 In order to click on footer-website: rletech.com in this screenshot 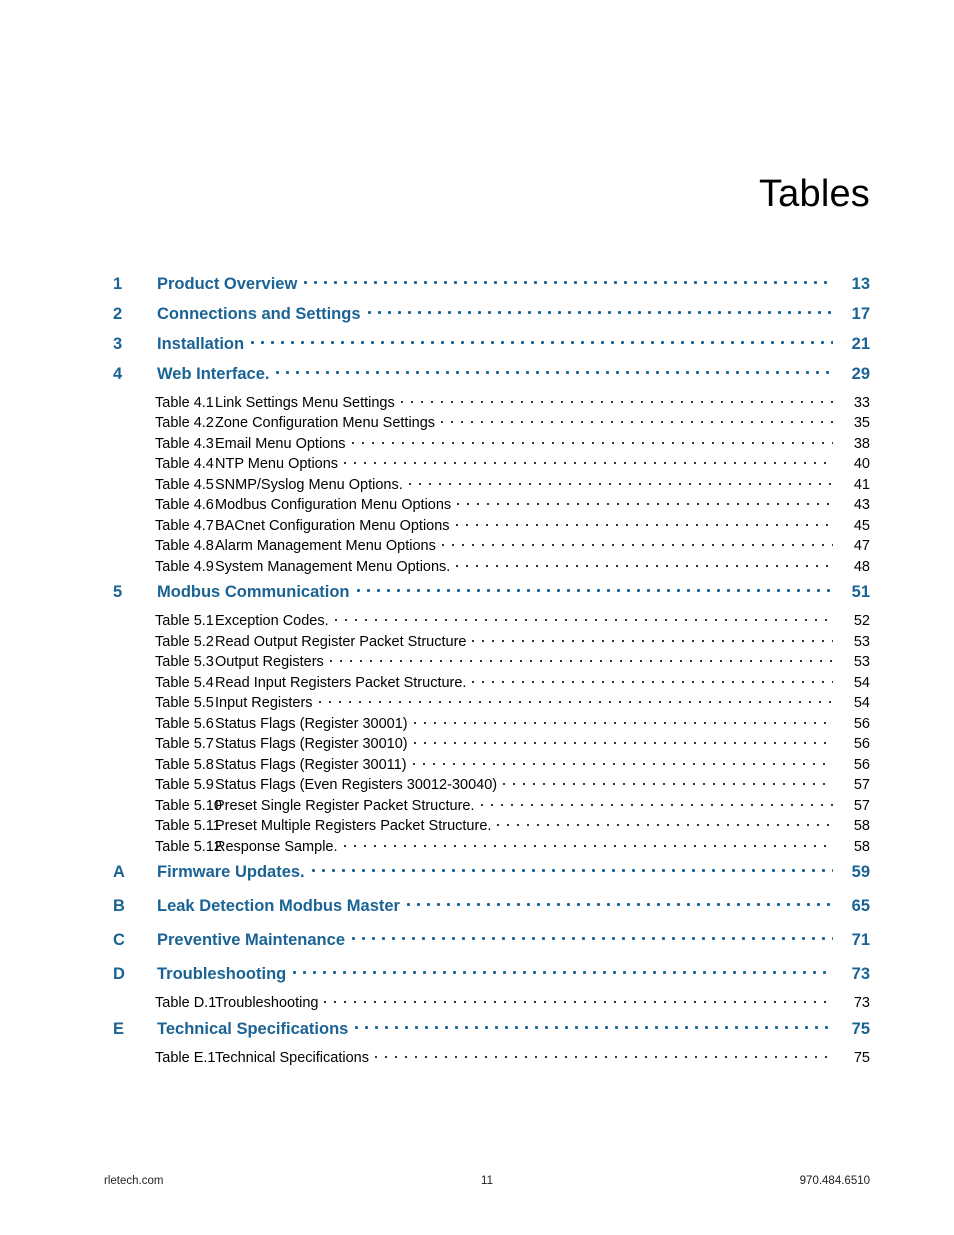, I will do `click(134, 1181)`.